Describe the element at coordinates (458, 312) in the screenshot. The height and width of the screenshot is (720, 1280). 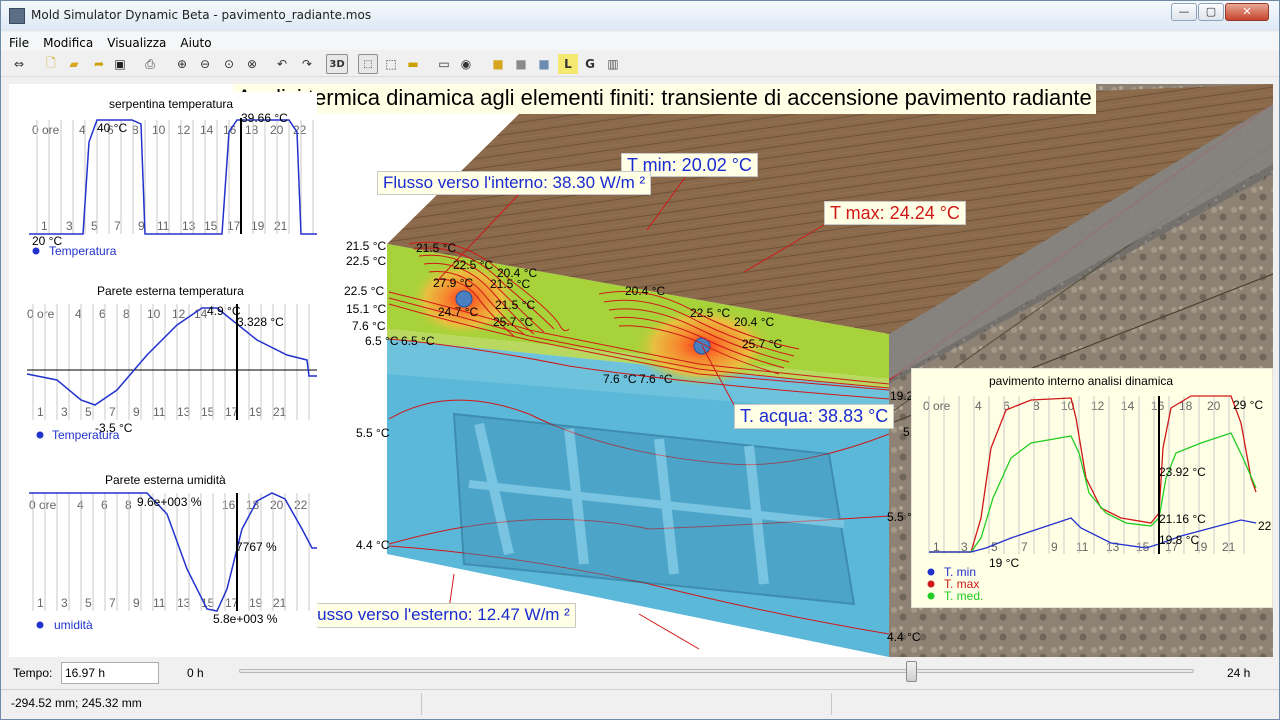
I see `iso-label: 24.7 °C` at that location.